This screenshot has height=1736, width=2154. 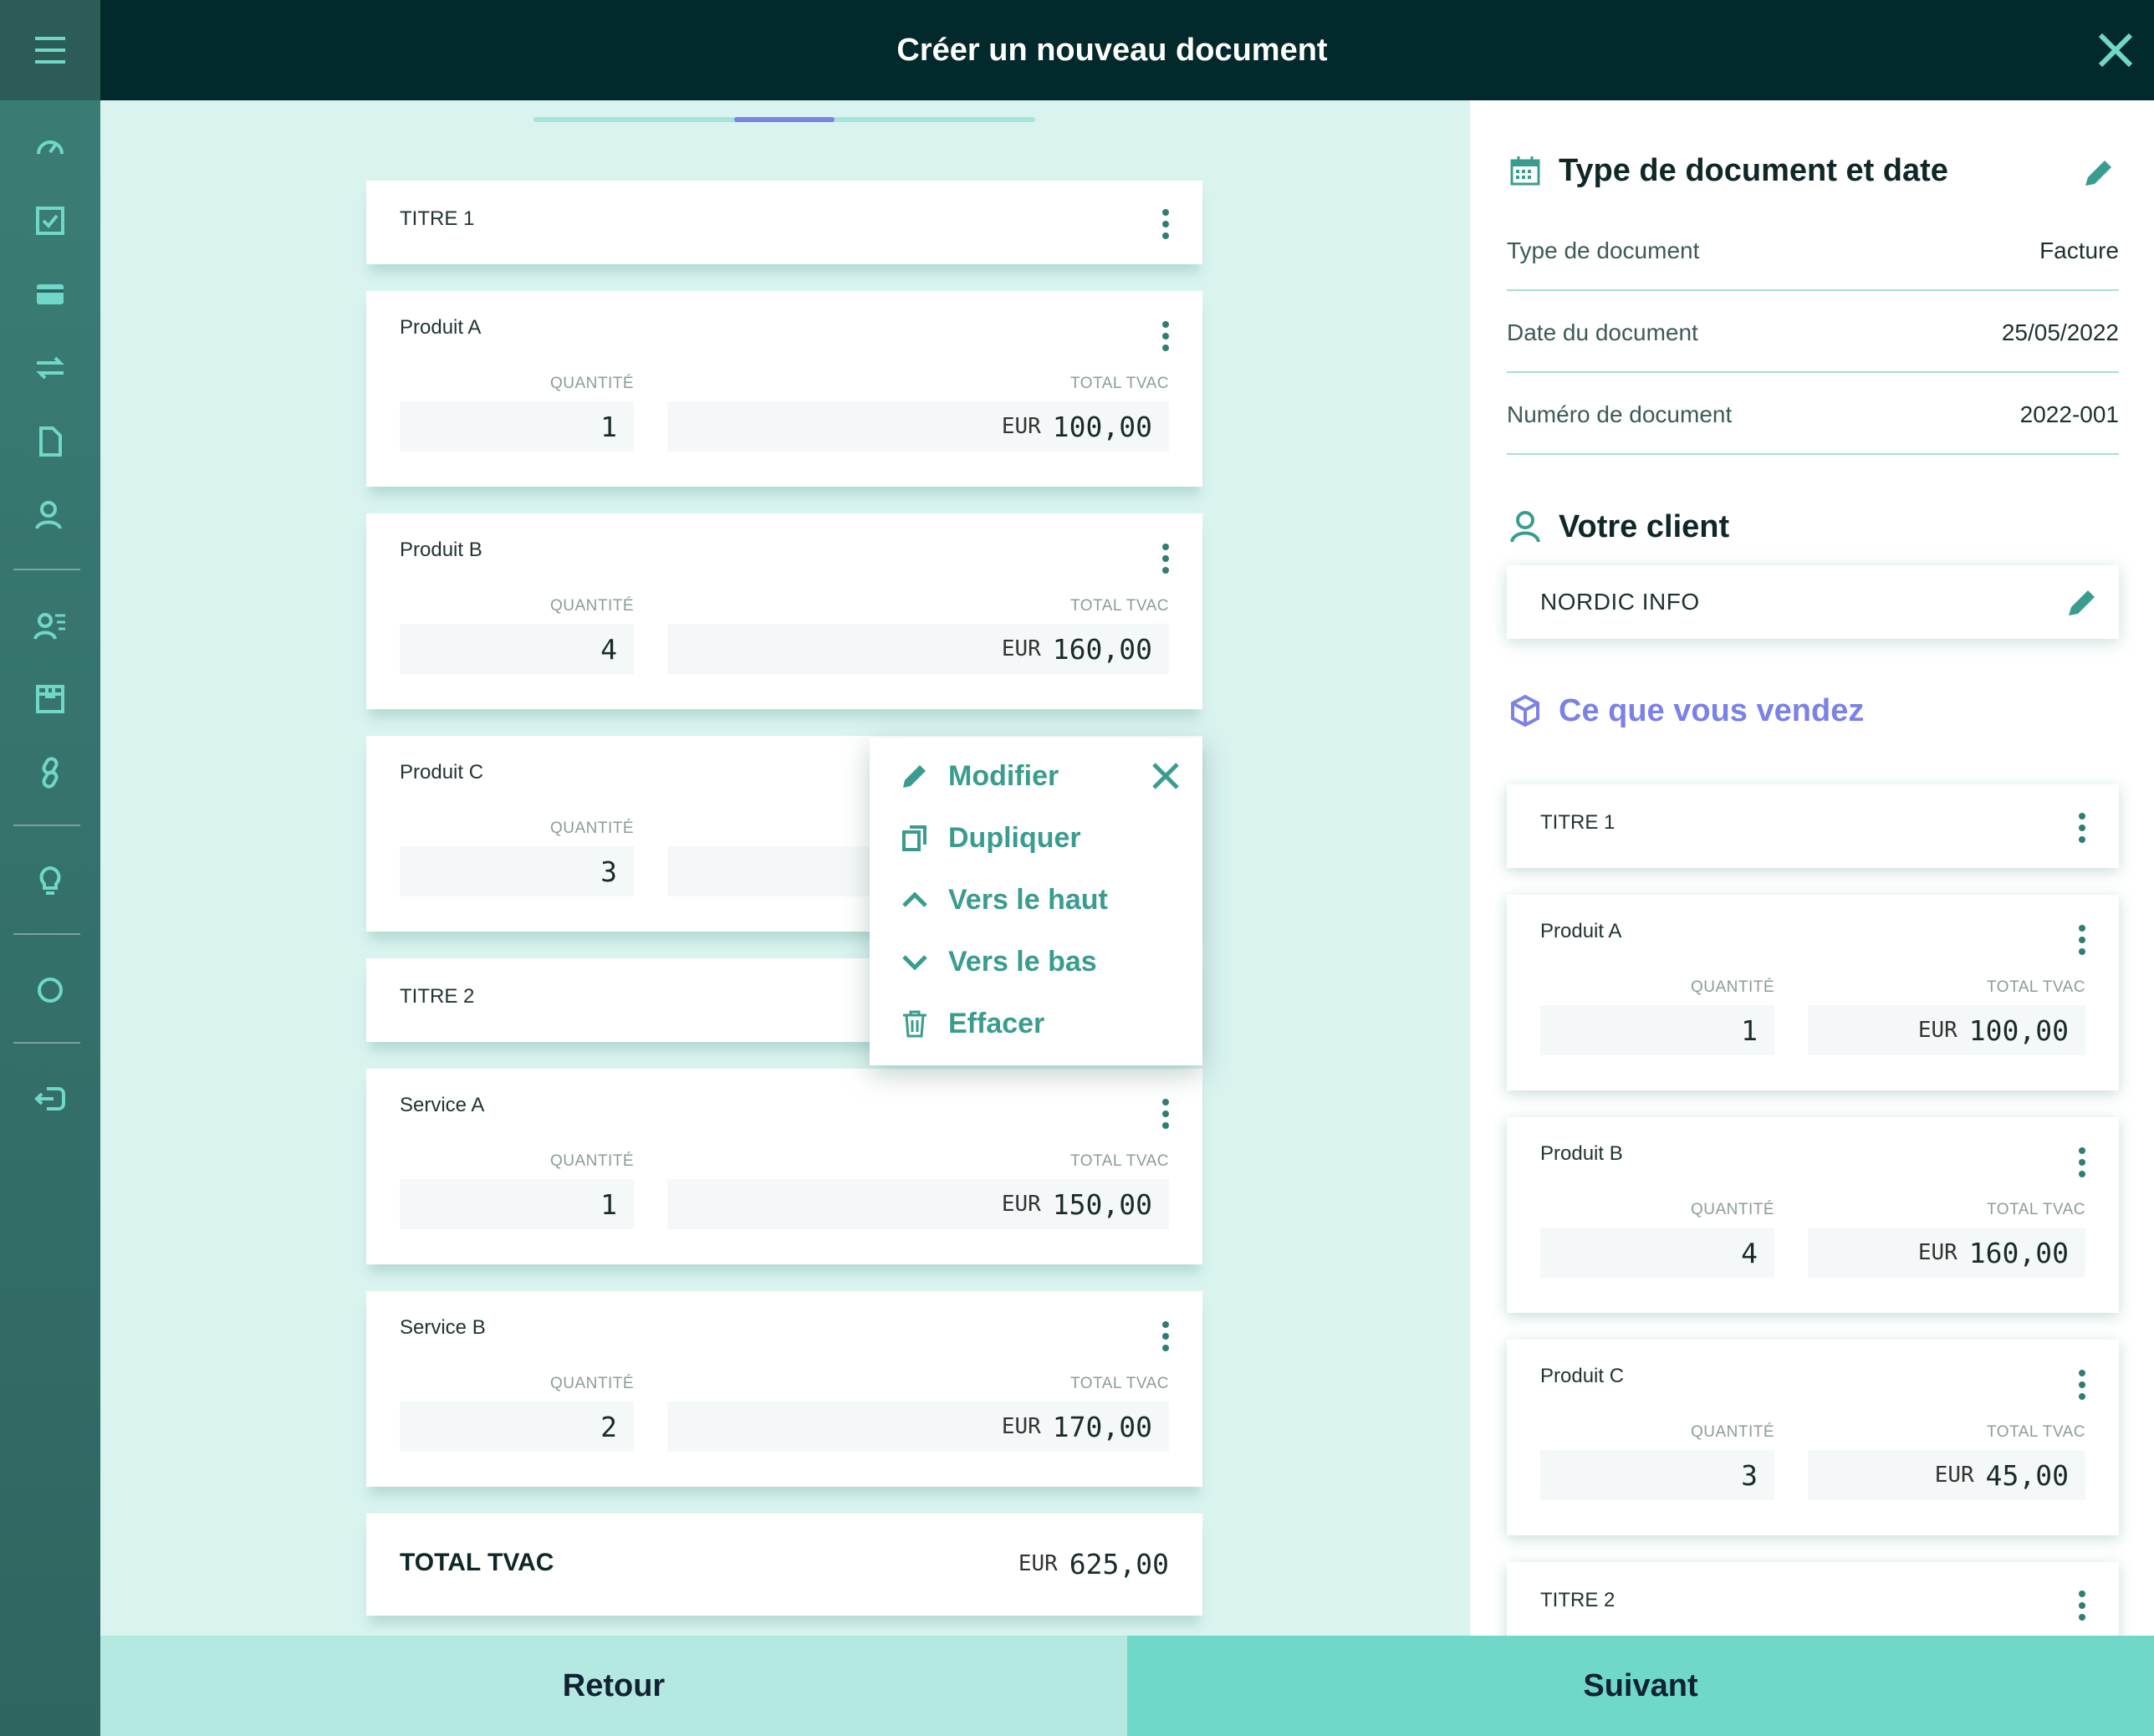 I want to click on menu-item-modify: Modifier, so click(x=977, y=776).